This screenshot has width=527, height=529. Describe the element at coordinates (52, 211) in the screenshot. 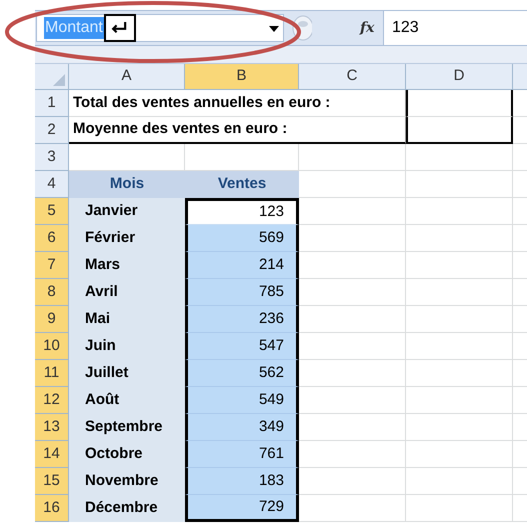

I see `row-header: 5` at that location.